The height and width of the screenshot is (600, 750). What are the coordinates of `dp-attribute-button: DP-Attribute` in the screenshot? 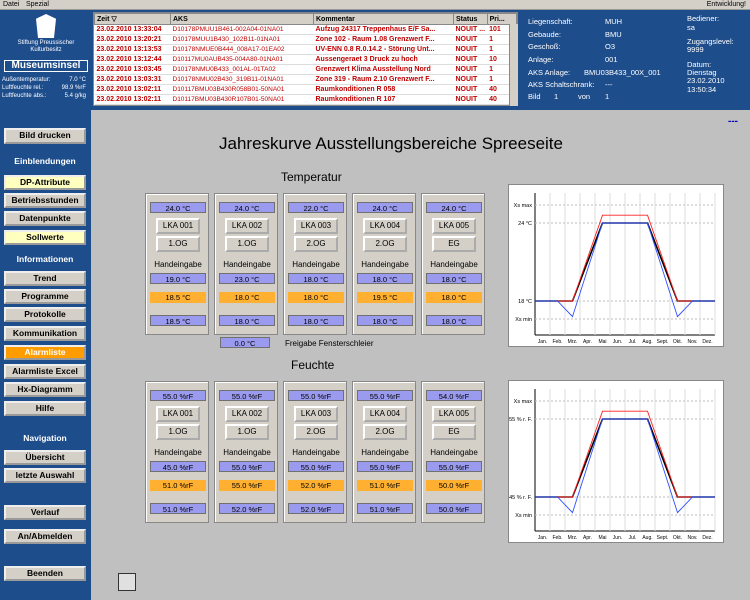 It's located at (45, 182).